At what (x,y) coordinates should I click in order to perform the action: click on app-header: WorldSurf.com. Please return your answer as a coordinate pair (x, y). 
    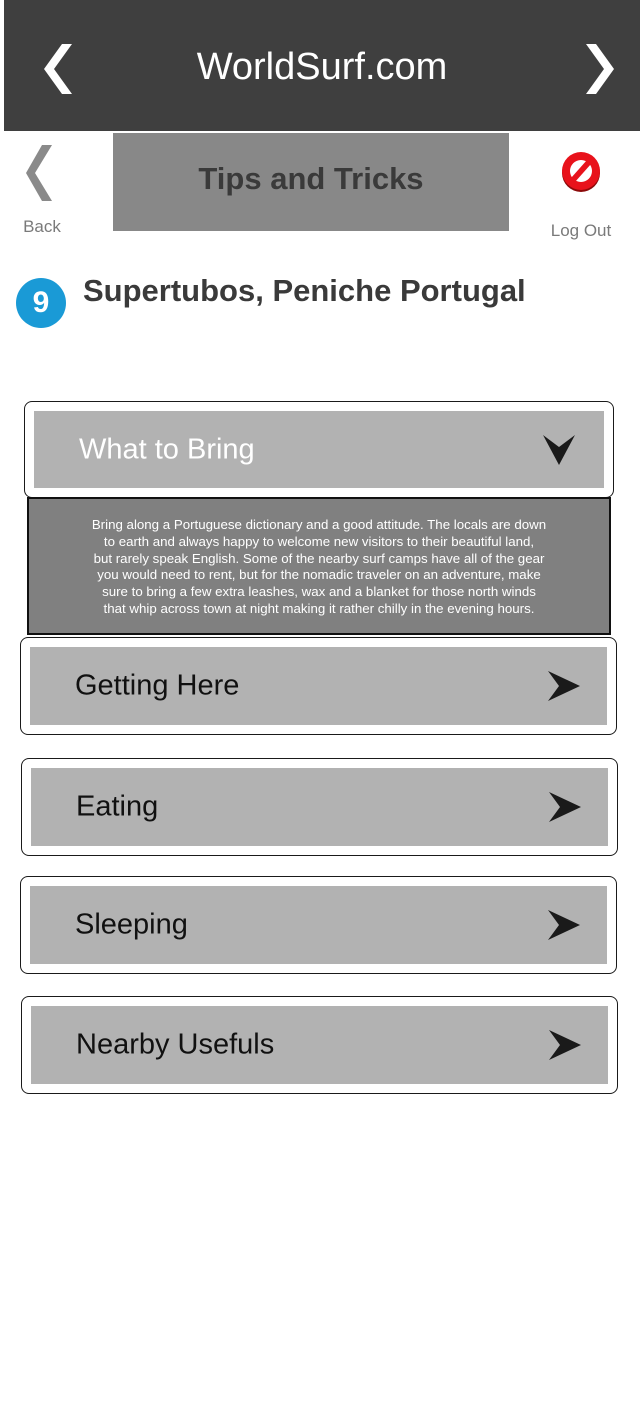
    Looking at the image, I should click on (322, 65).